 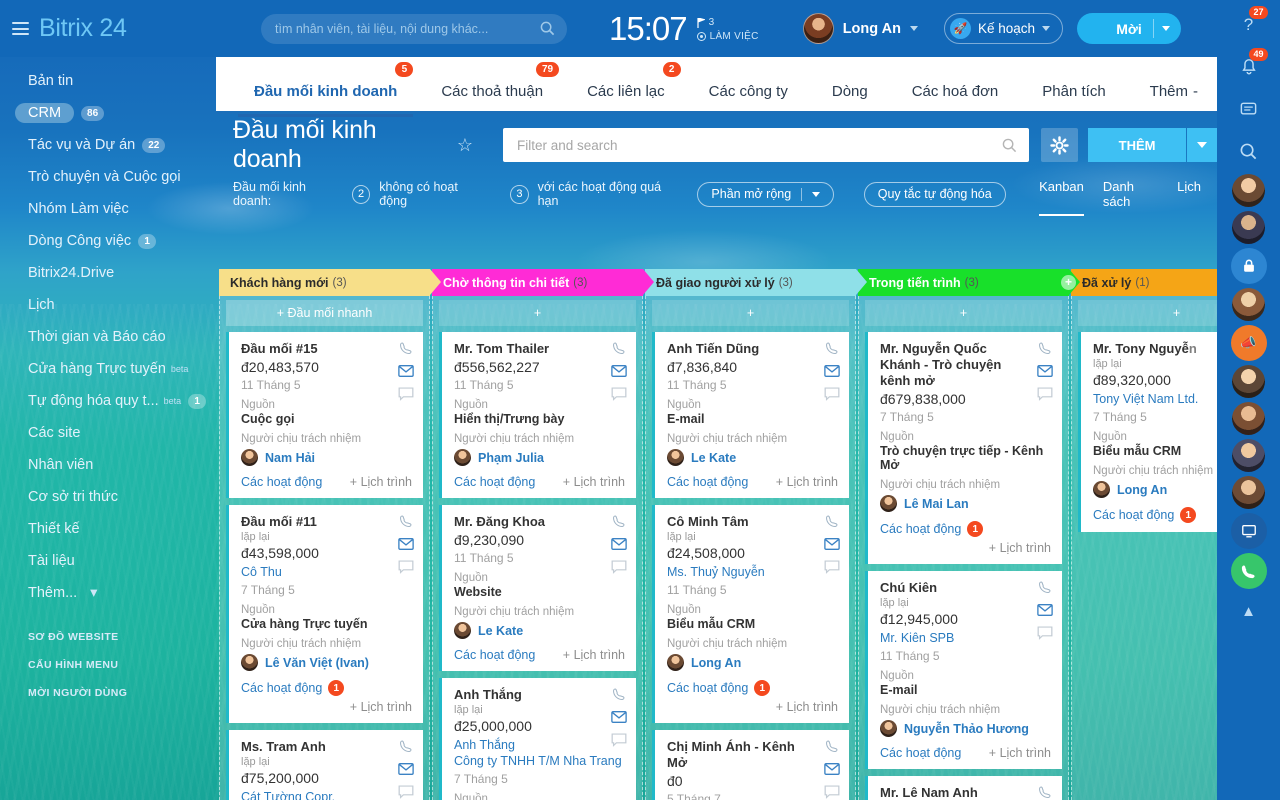 What do you see at coordinates (108, 465) in the screenshot?
I see `sidebar-item-12: Nhân viên` at bounding box center [108, 465].